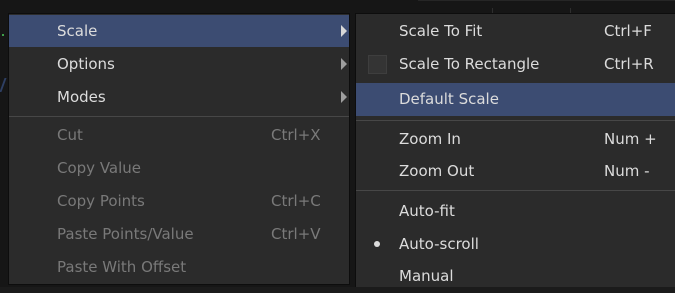  I want to click on menu-item-options: Options, so click(179, 64).